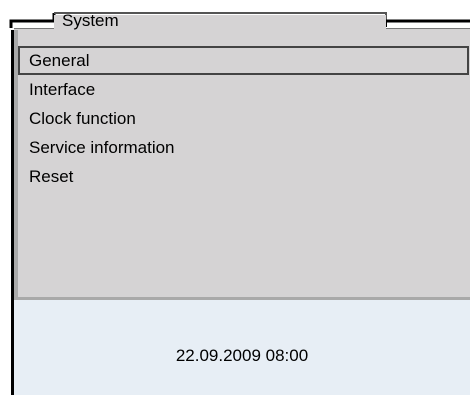 This screenshot has height=395, width=470. Describe the element at coordinates (90, 21) in the screenshot. I see `tab-system: System` at that location.